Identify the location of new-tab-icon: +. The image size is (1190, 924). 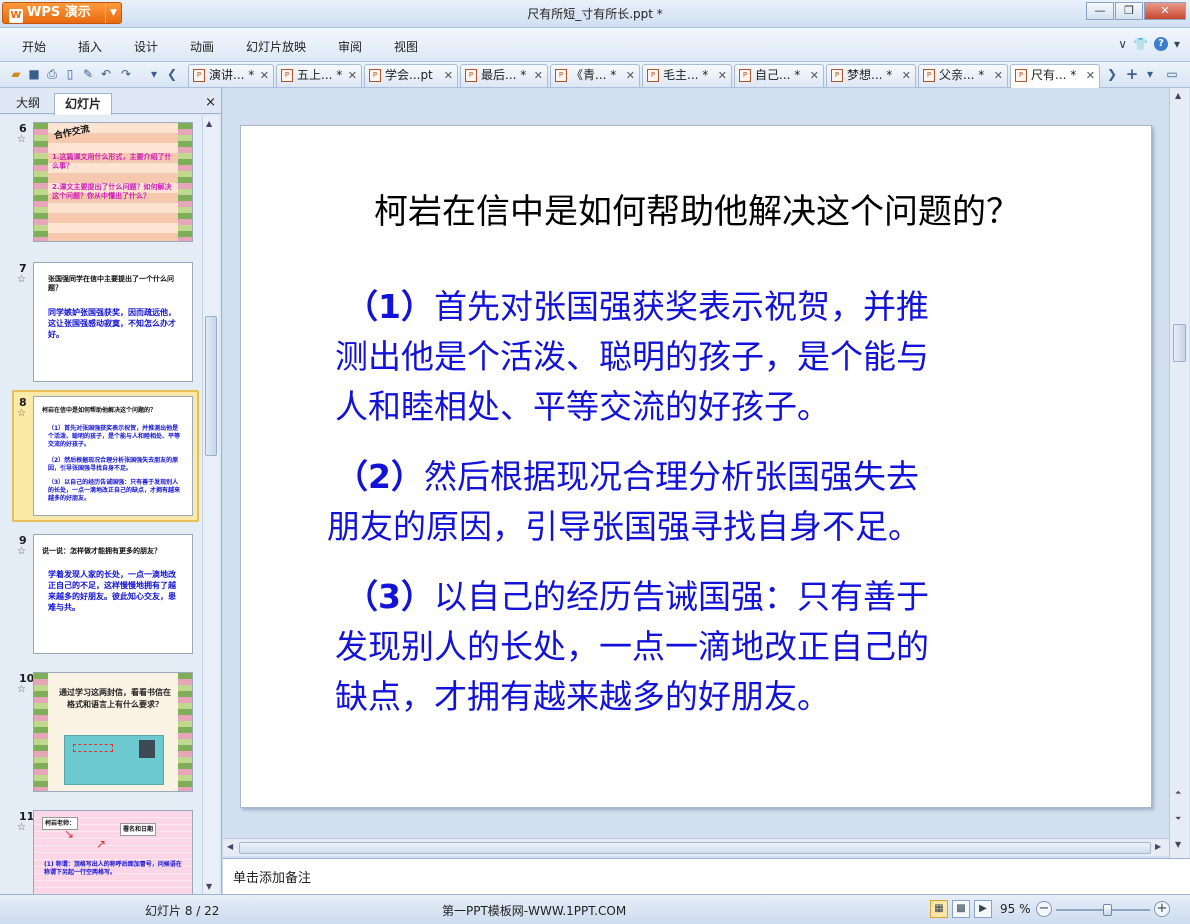
(1132, 74).